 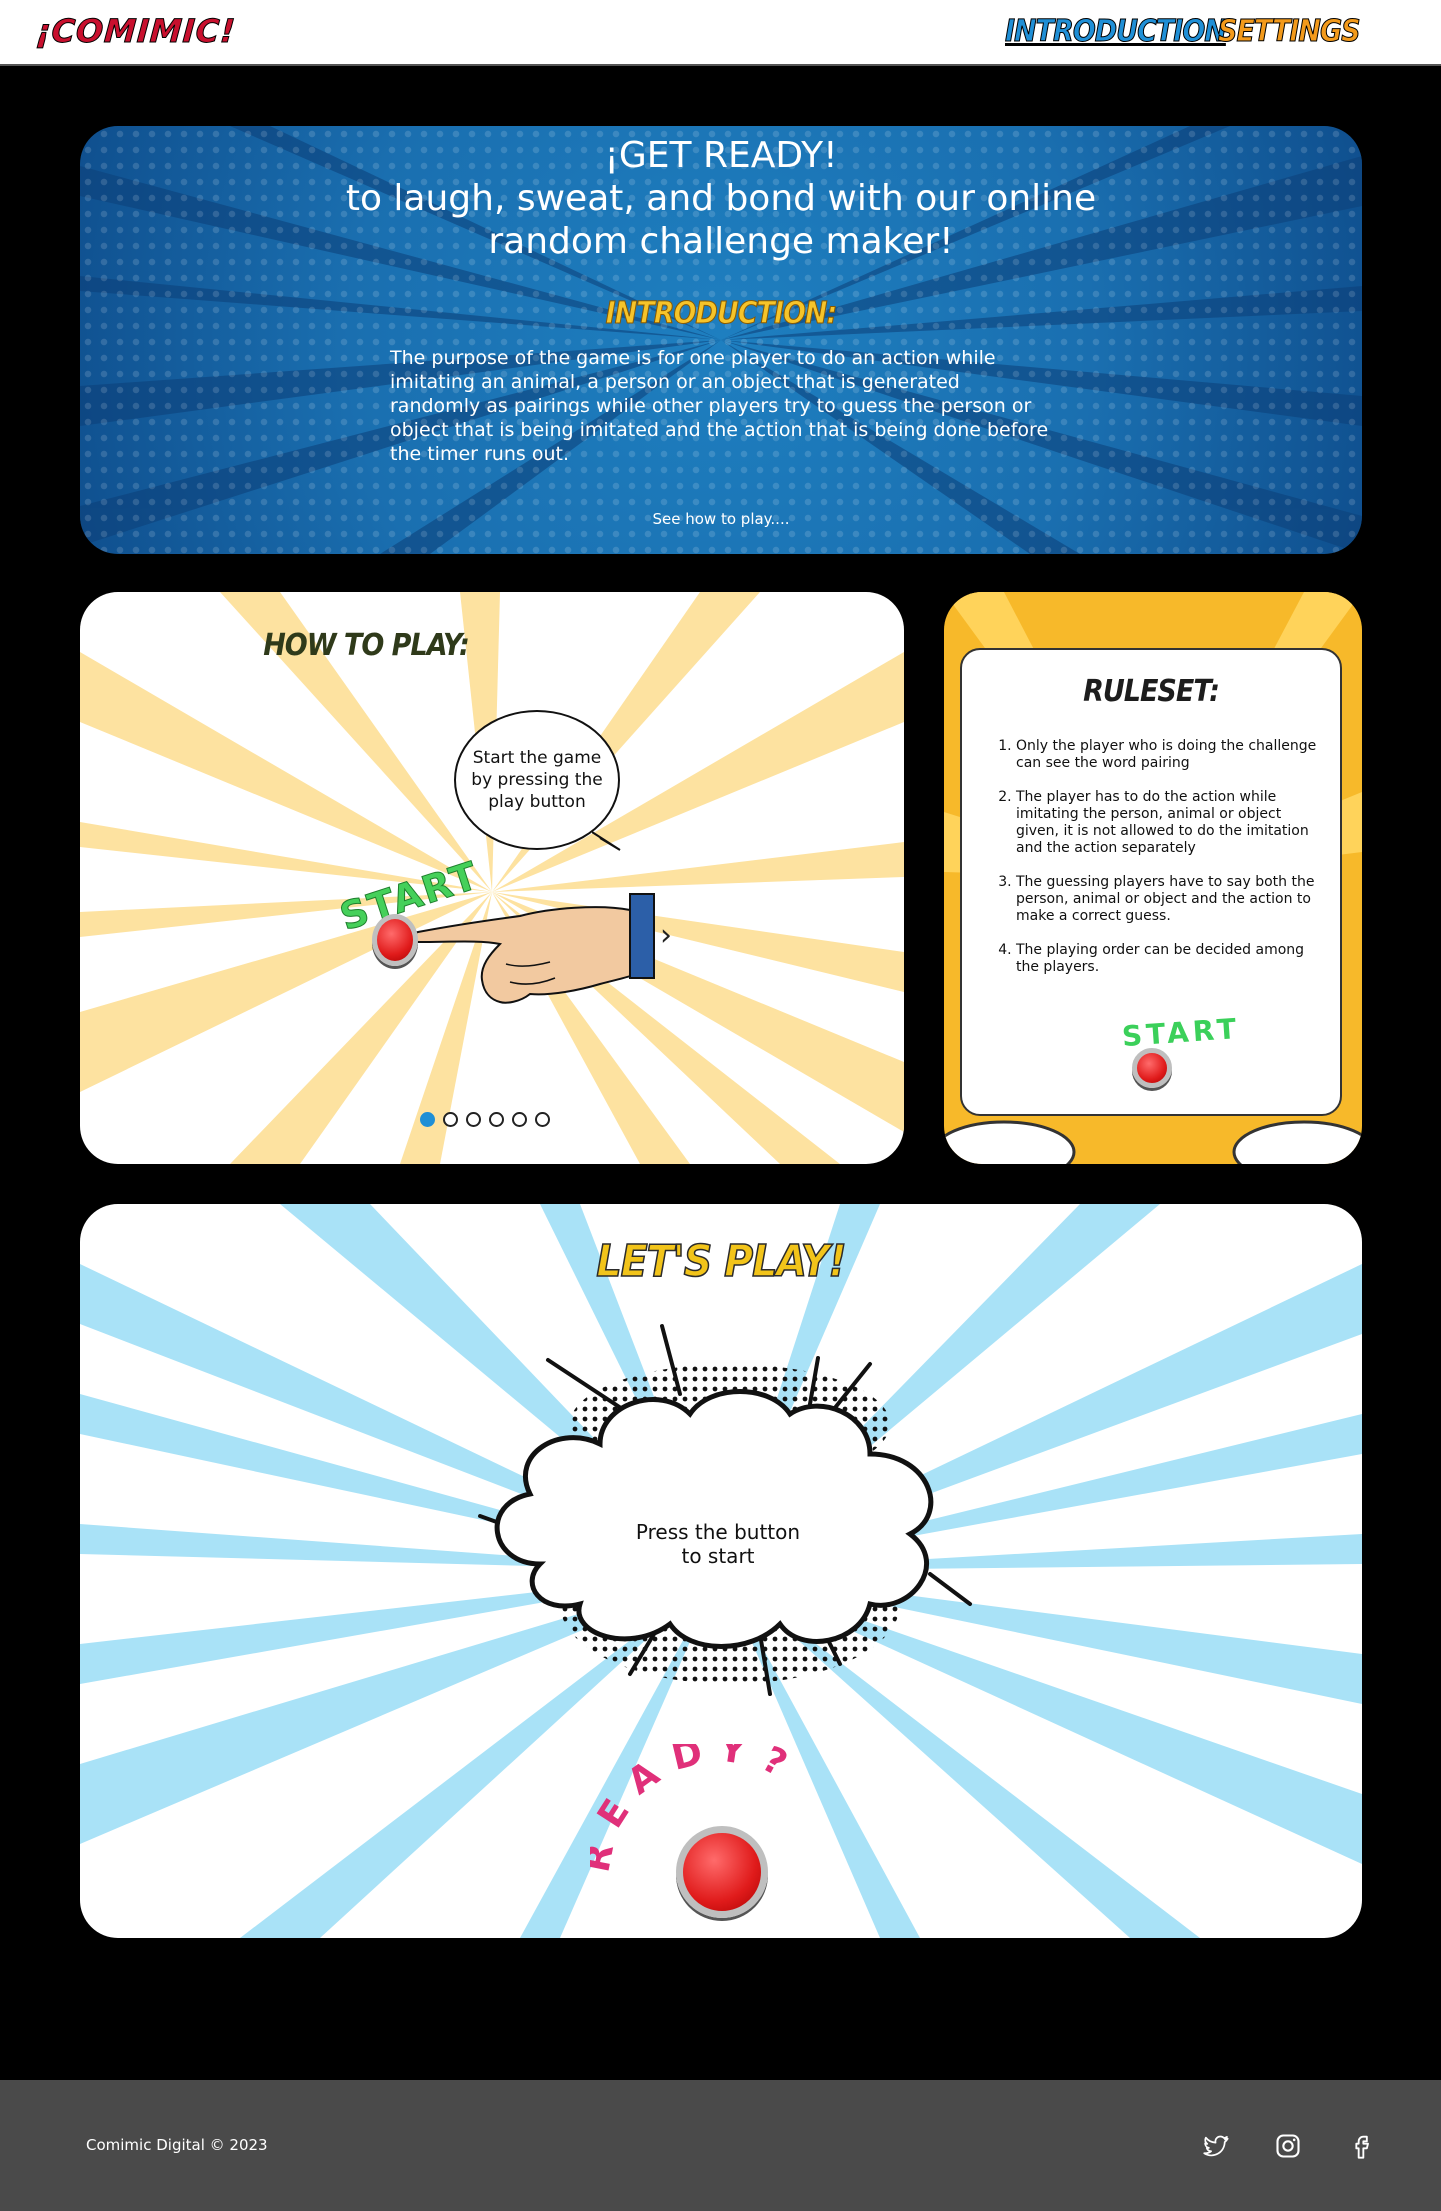 What do you see at coordinates (718, 1532) in the screenshot?
I see `cloud-text-line1: Press the button` at bounding box center [718, 1532].